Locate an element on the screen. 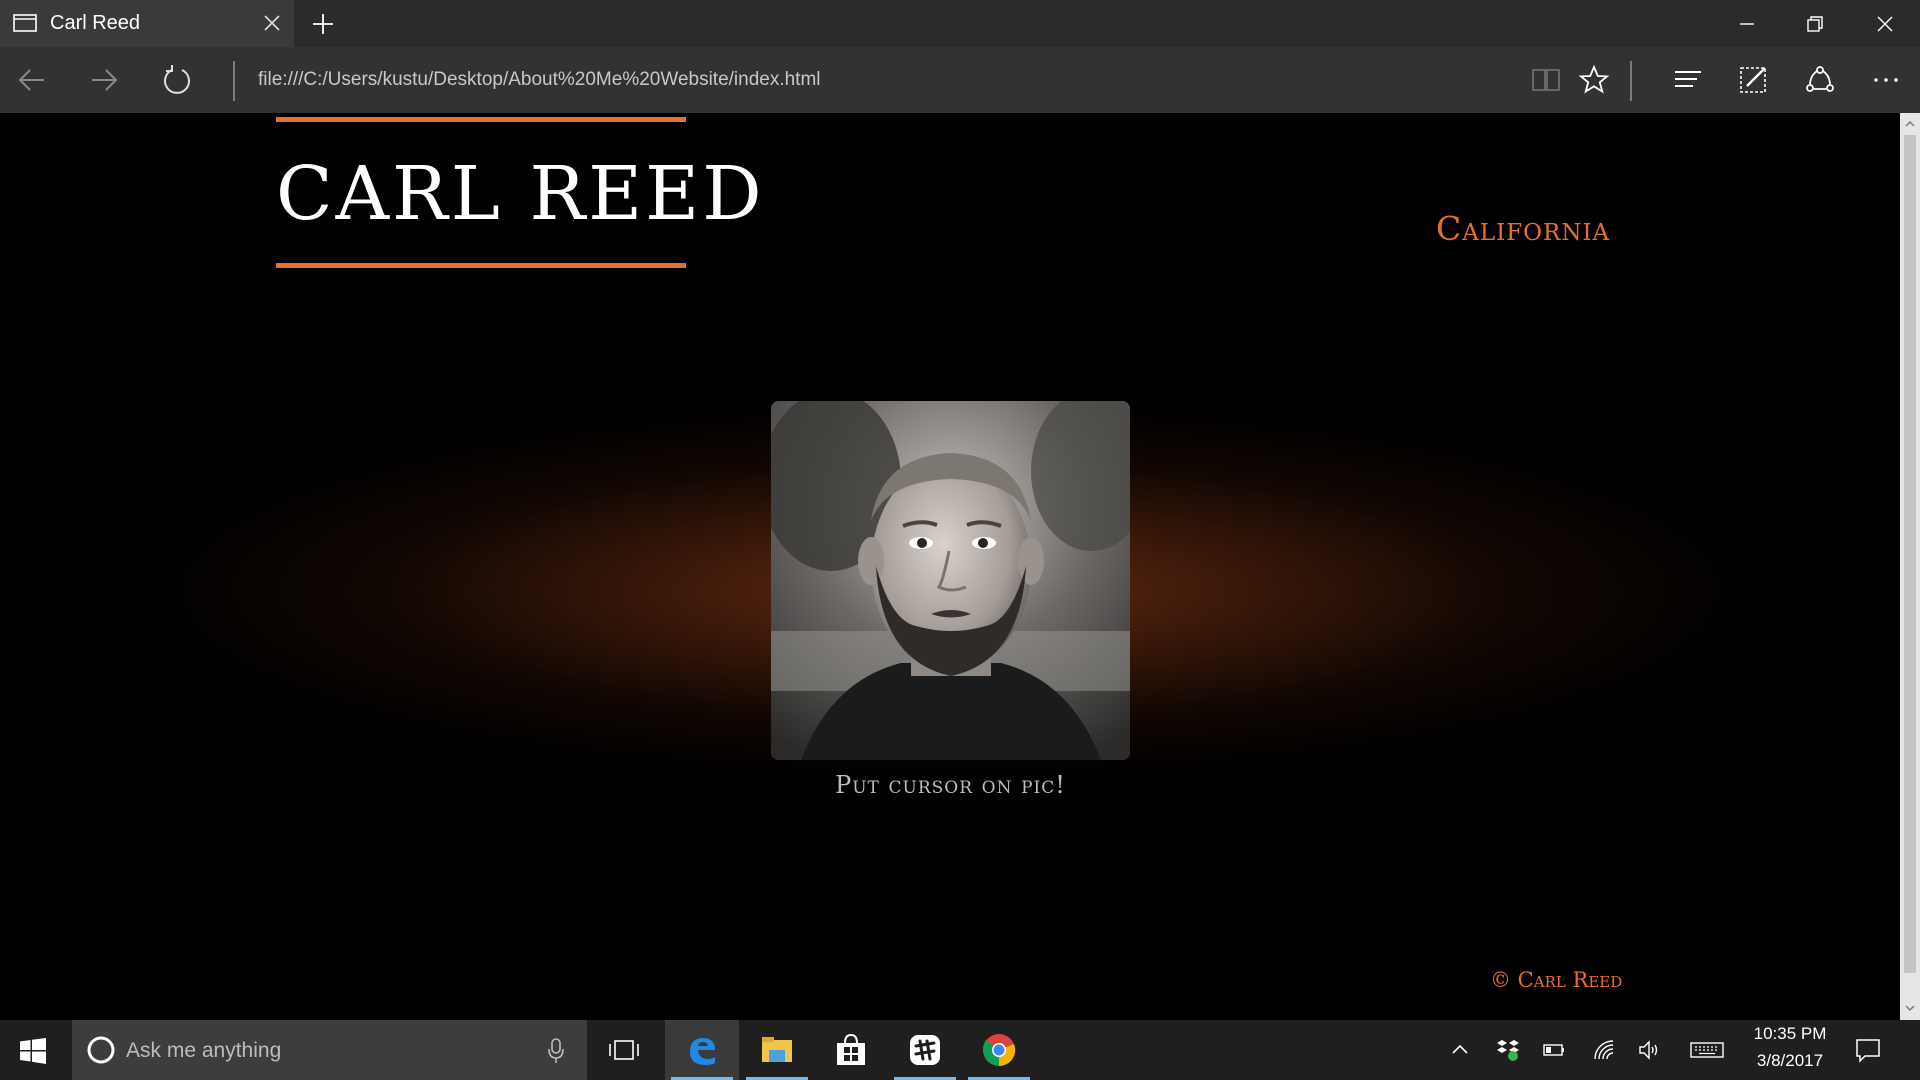  slack-icon is located at coordinates (925, 1050).